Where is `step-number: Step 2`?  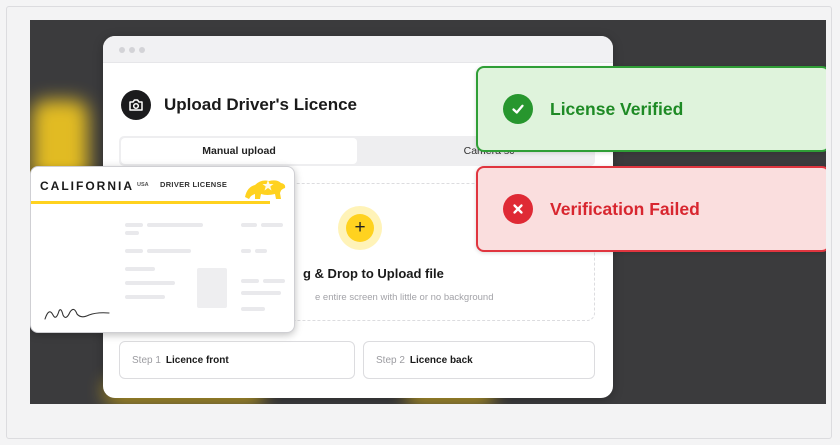
step-number: Step 2 is located at coordinates (390, 360).